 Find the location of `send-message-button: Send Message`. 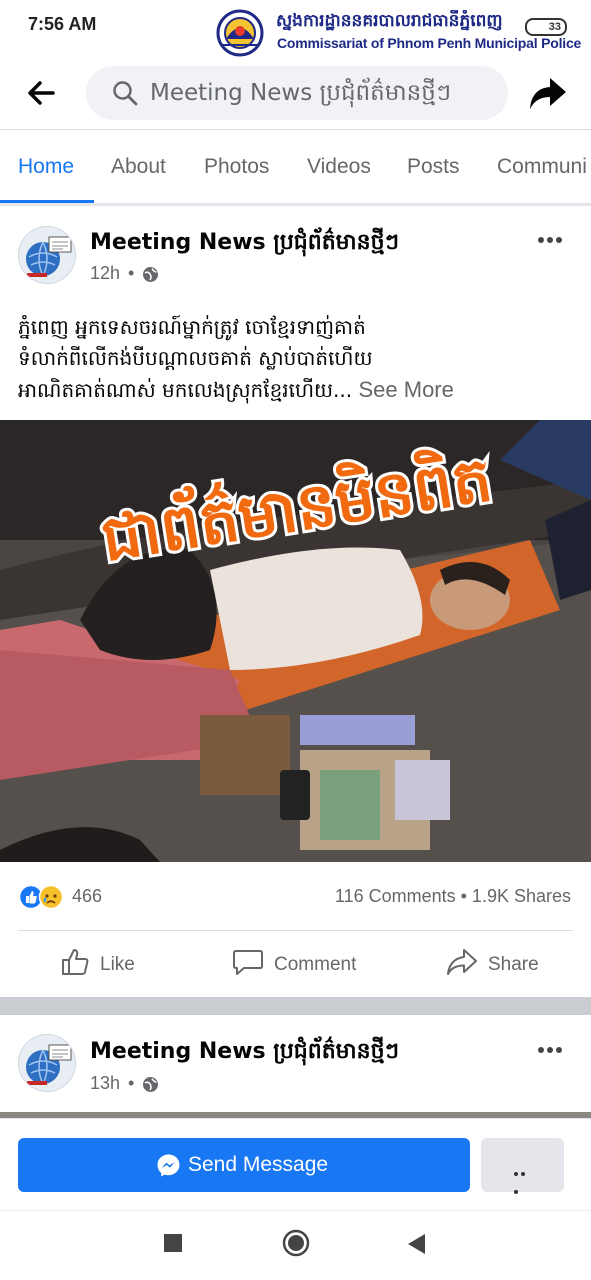

send-message-button: Send Message is located at coordinates (244, 1165).